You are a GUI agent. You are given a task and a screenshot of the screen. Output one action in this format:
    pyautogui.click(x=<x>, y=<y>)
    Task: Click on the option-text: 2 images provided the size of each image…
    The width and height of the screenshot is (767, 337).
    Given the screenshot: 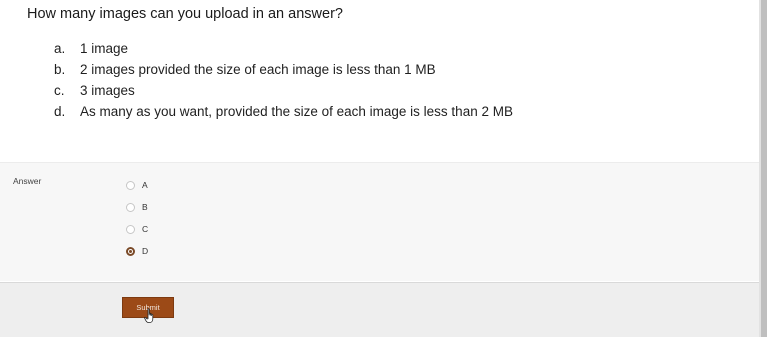 What is the action you would take?
    pyautogui.click(x=258, y=69)
    